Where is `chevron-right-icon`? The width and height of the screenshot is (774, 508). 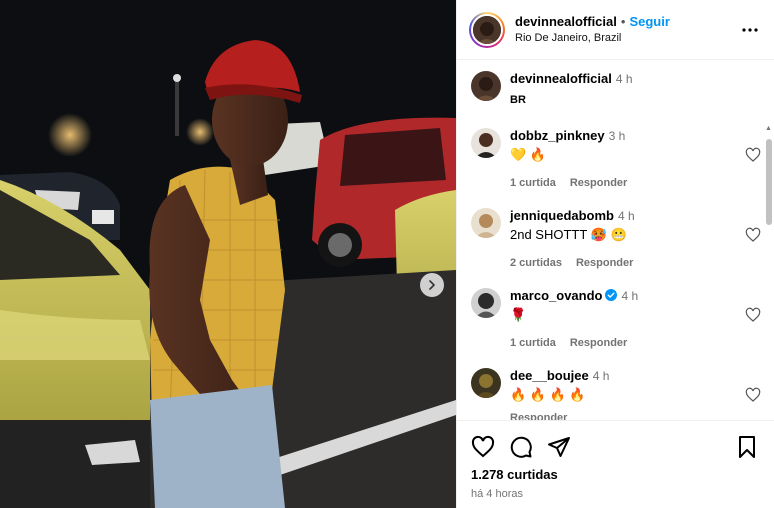
chevron-right-icon is located at coordinates (432, 285).